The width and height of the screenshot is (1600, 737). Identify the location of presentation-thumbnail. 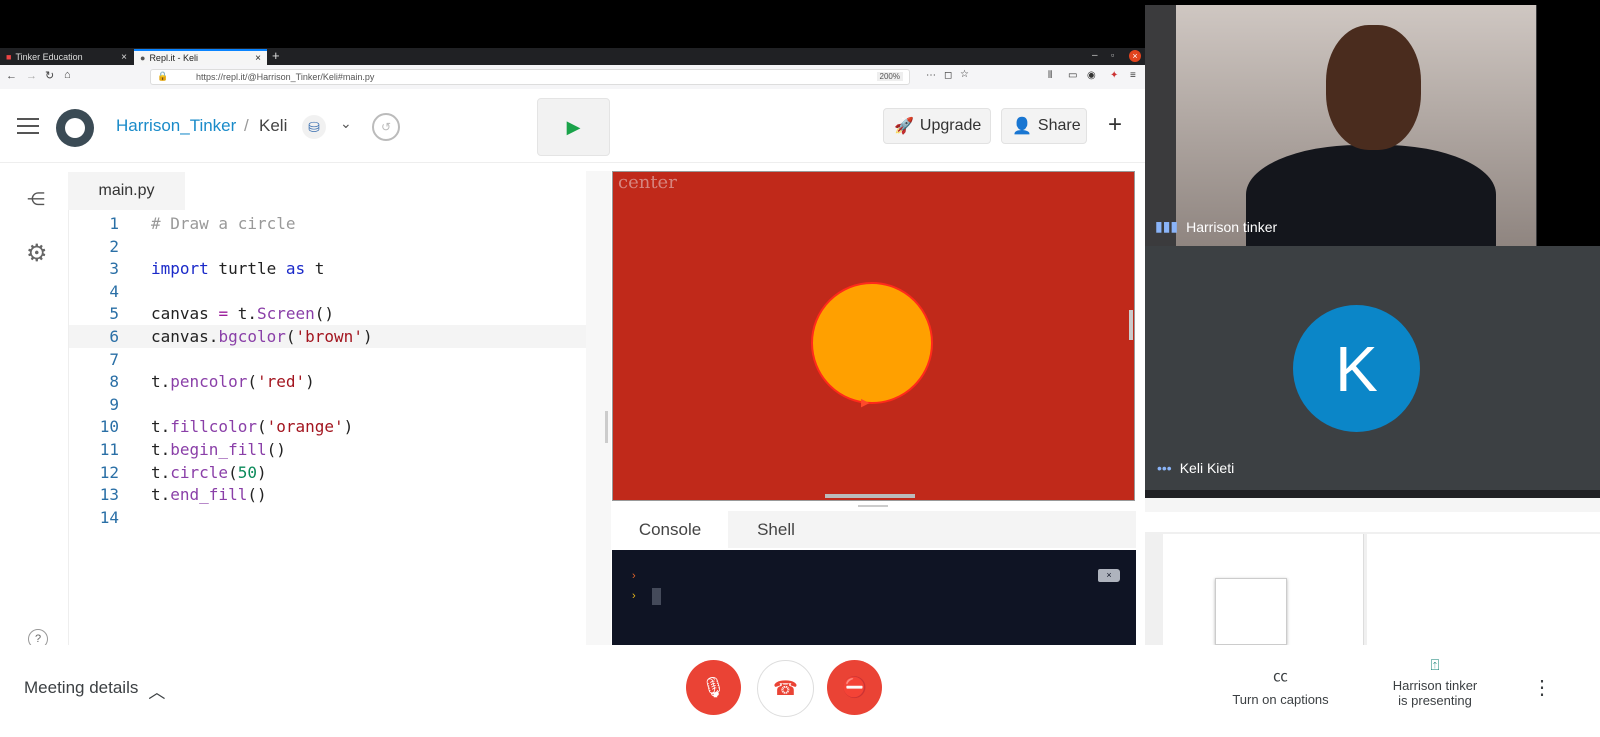
(1372, 567).